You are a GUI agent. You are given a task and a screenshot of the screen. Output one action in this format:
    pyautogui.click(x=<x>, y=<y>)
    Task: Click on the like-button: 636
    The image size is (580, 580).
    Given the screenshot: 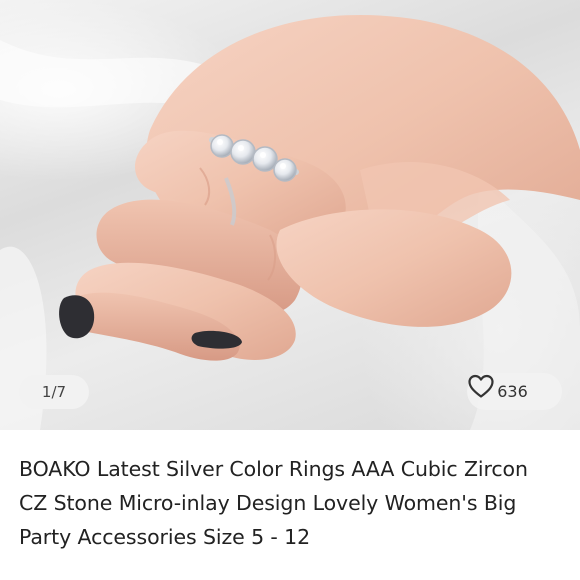 What is the action you would take?
    pyautogui.click(x=514, y=391)
    